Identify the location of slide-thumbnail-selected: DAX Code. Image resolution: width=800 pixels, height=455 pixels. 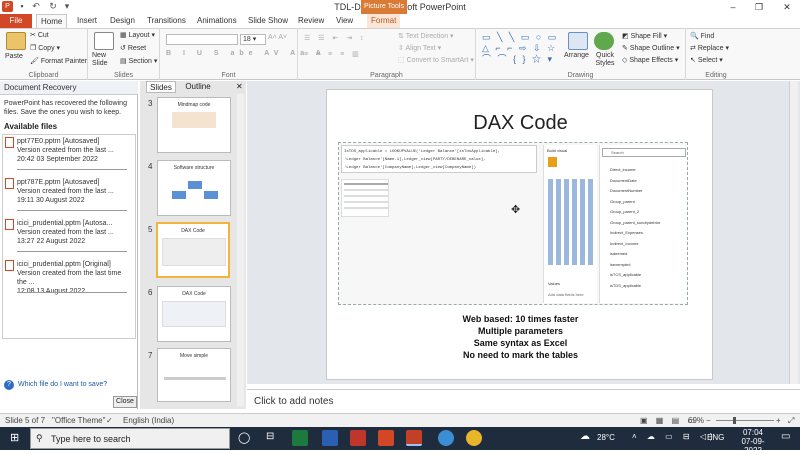
(193, 250).